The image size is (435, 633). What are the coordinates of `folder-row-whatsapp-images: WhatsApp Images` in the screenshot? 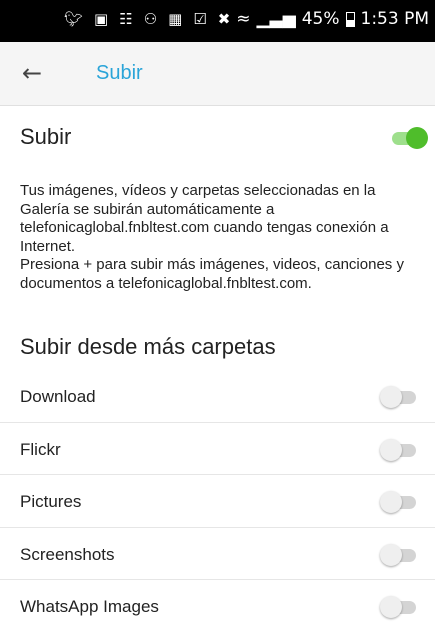 It's located at (217, 606).